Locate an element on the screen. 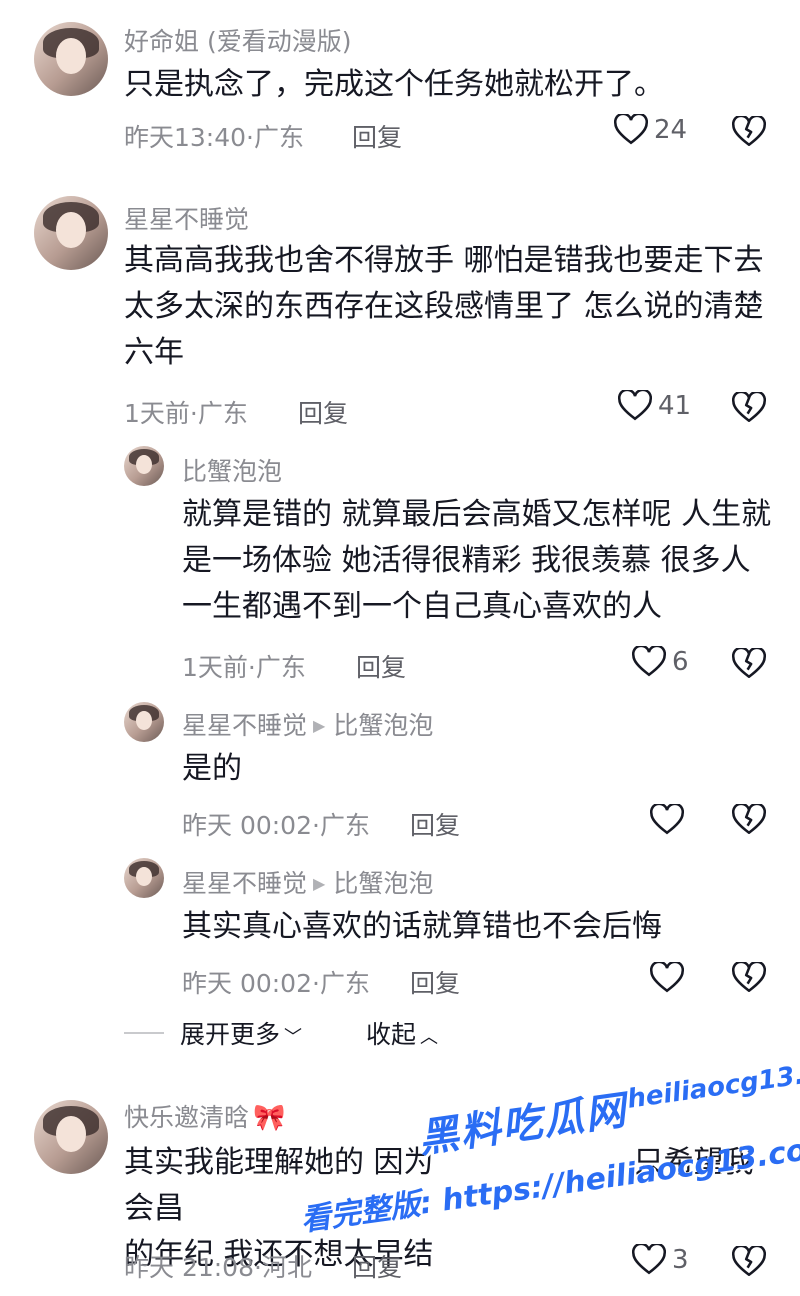 This screenshot has height=1296, width=800. reply-text: 其实真心喜欢的话就算错也不会后悔 is located at coordinates (422, 926).